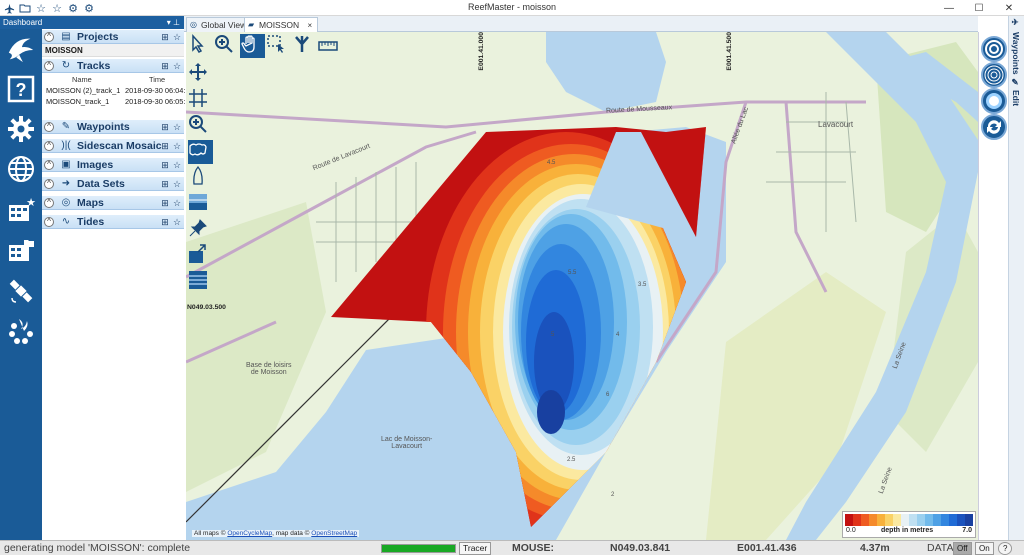 Image resolution: width=1024 pixels, height=555 pixels. Describe the element at coordinates (994, 101) in the screenshot. I see `depth-shade-icon` at that location.